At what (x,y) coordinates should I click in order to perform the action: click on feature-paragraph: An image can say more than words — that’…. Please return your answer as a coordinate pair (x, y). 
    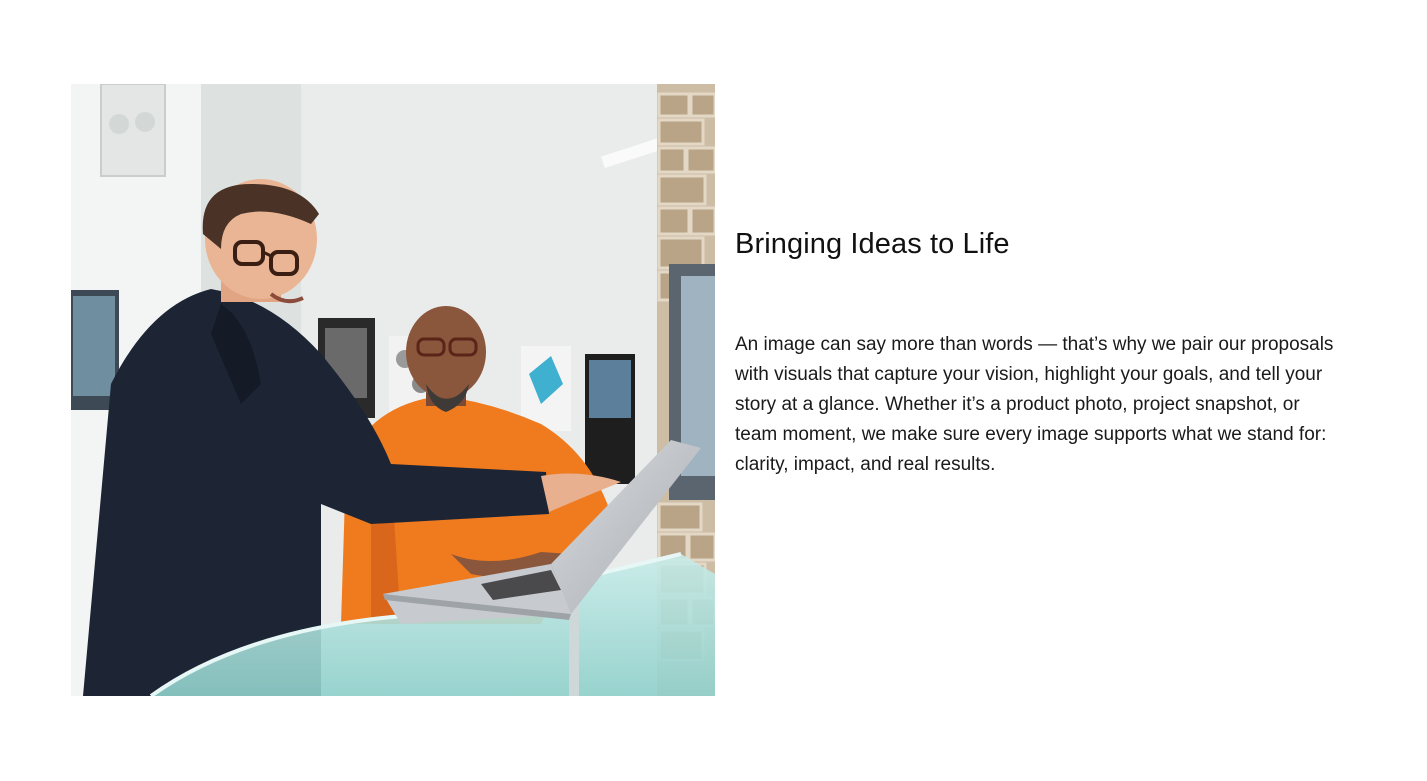
    Looking at the image, I should click on (1034, 404).